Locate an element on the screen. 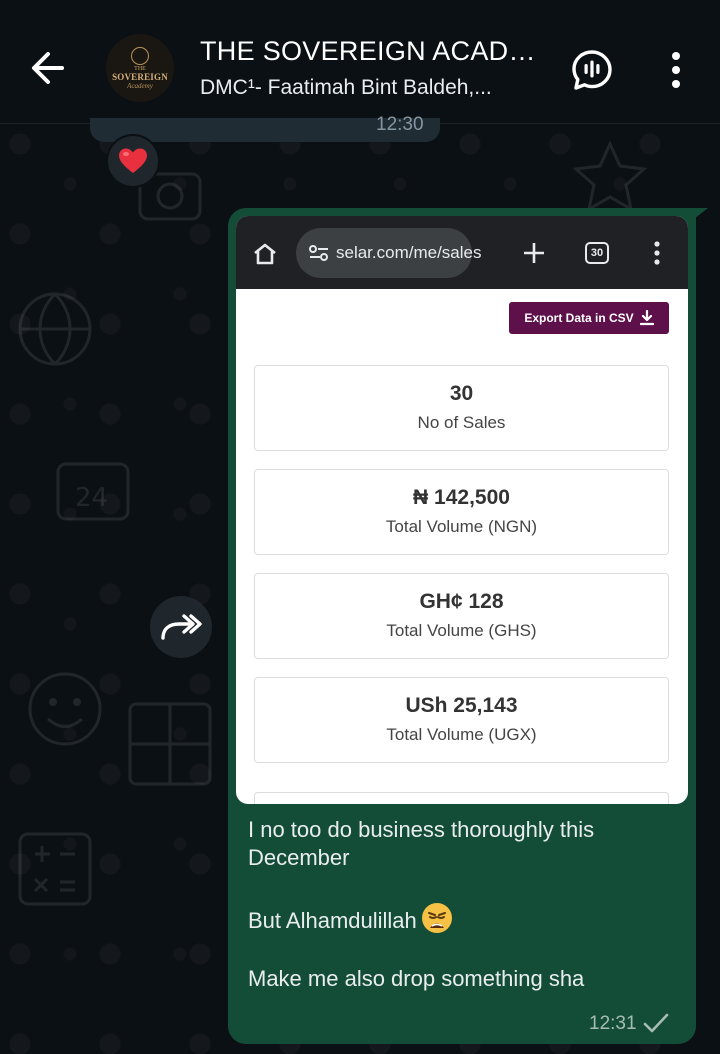 The height and width of the screenshot is (1054, 720). stat-card: 30 No of Sales is located at coordinates (461, 408).